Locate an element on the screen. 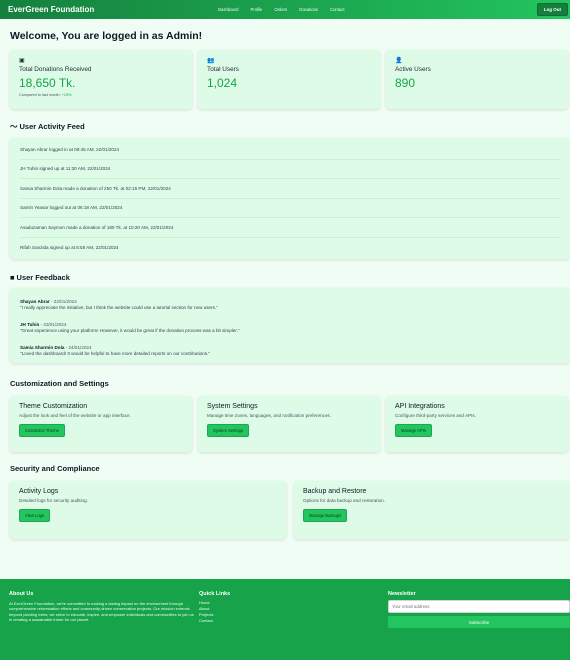 Image resolution: width=570 pixels, height=660 pixels. comment-icon: ■ is located at coordinates (12, 277).